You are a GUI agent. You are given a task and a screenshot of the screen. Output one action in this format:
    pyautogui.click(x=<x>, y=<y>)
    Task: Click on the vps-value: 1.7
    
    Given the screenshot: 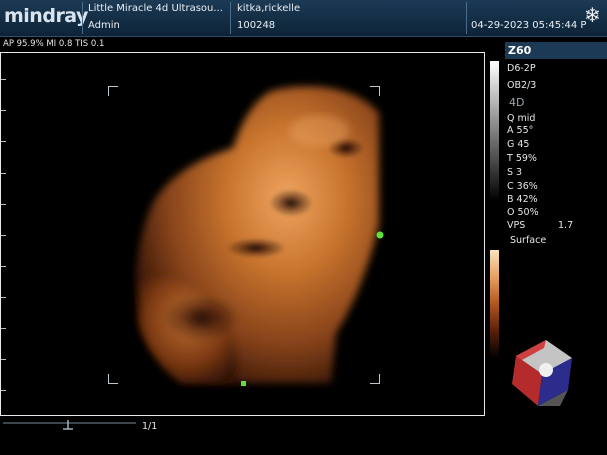 What is the action you would take?
    pyautogui.click(x=566, y=225)
    